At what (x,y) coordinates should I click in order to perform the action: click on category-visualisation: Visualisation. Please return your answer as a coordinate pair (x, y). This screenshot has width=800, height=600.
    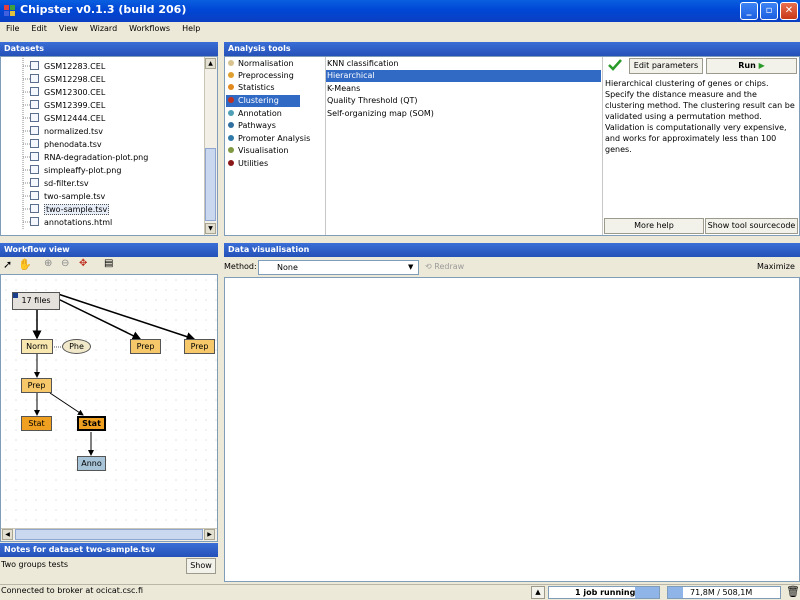
    Looking at the image, I should click on (258, 151).